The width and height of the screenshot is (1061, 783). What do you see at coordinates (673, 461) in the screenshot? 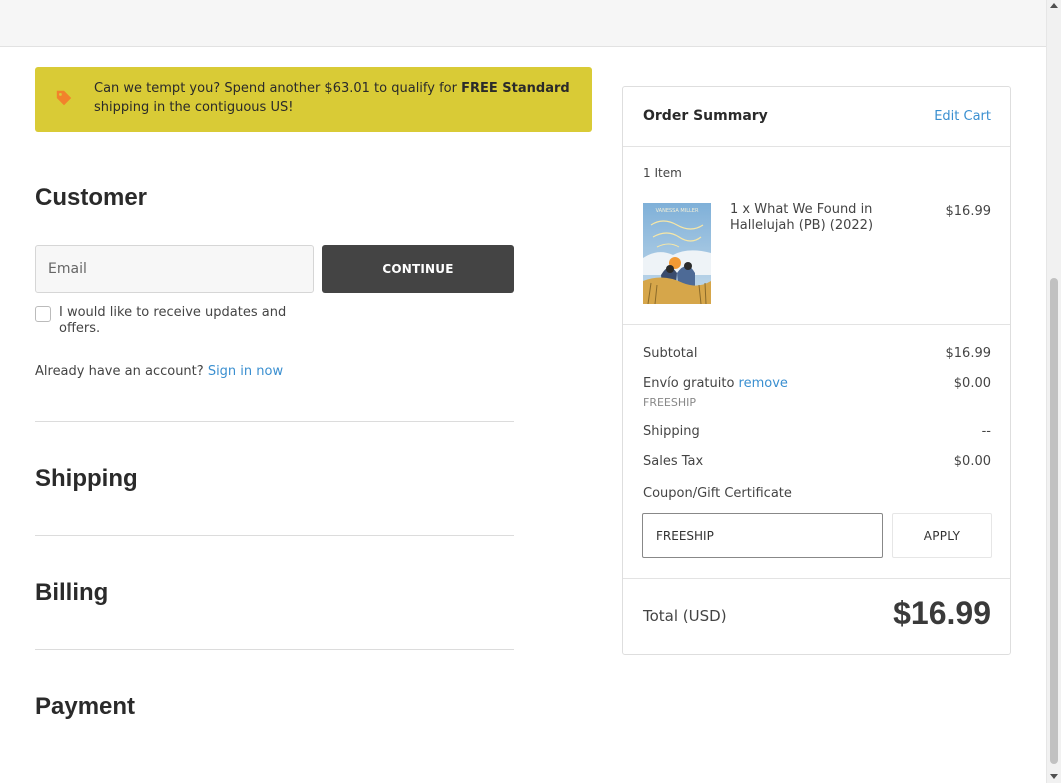
I see `sales-tax-label: Sales Tax` at bounding box center [673, 461].